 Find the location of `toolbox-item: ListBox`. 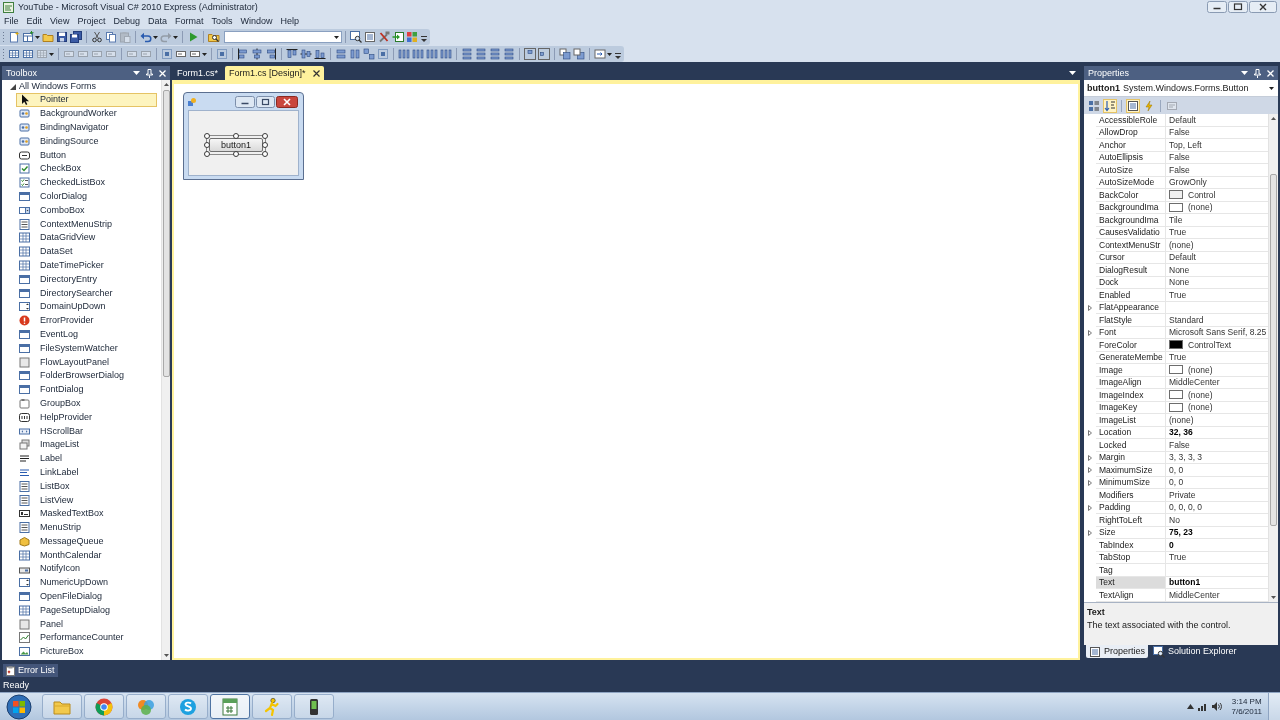

toolbox-item: ListBox is located at coordinates (86, 486).